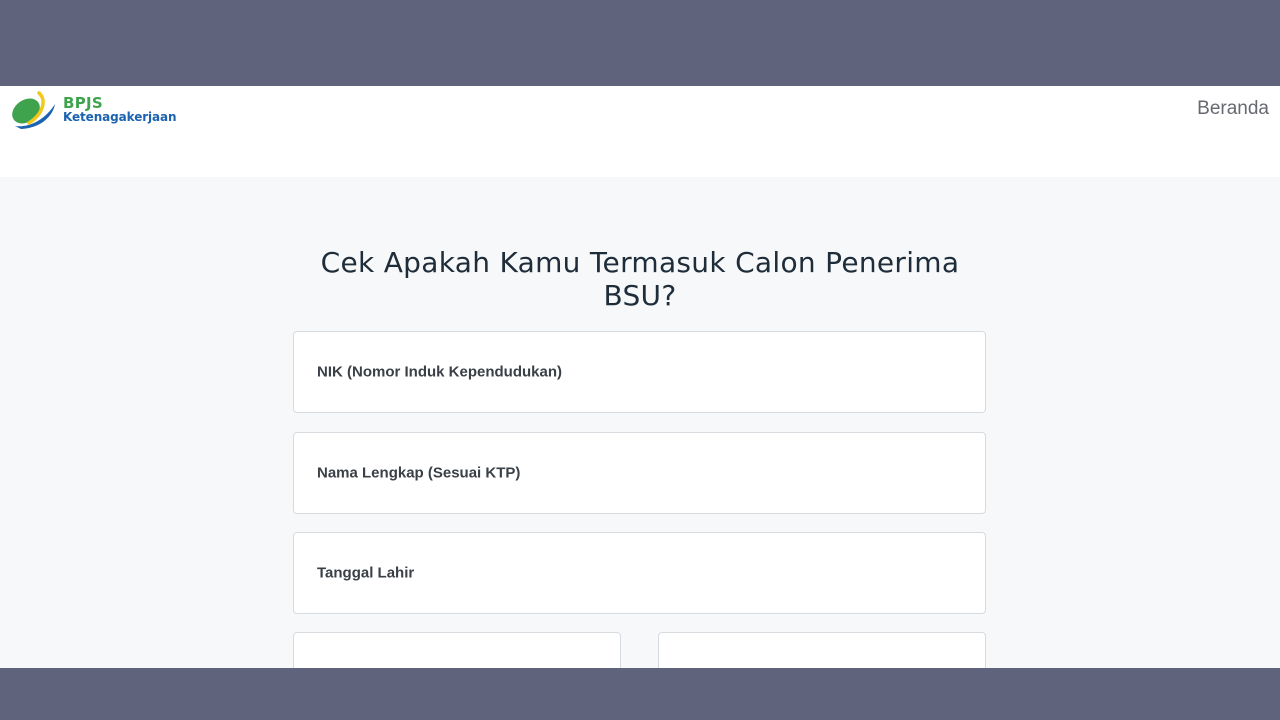  Describe the element at coordinates (457, 650) in the screenshot. I see `half-field-left` at that location.